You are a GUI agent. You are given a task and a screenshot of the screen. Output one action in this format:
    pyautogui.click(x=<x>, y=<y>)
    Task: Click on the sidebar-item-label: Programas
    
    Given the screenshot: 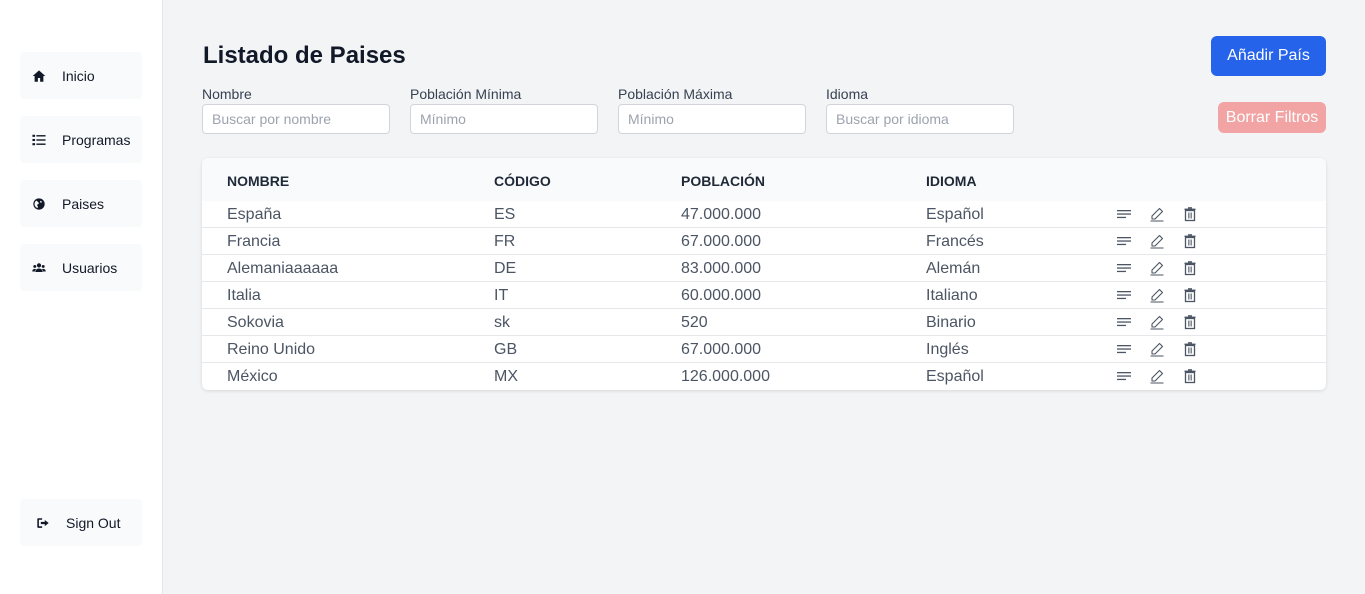 What is the action you would take?
    pyautogui.click(x=96, y=139)
    